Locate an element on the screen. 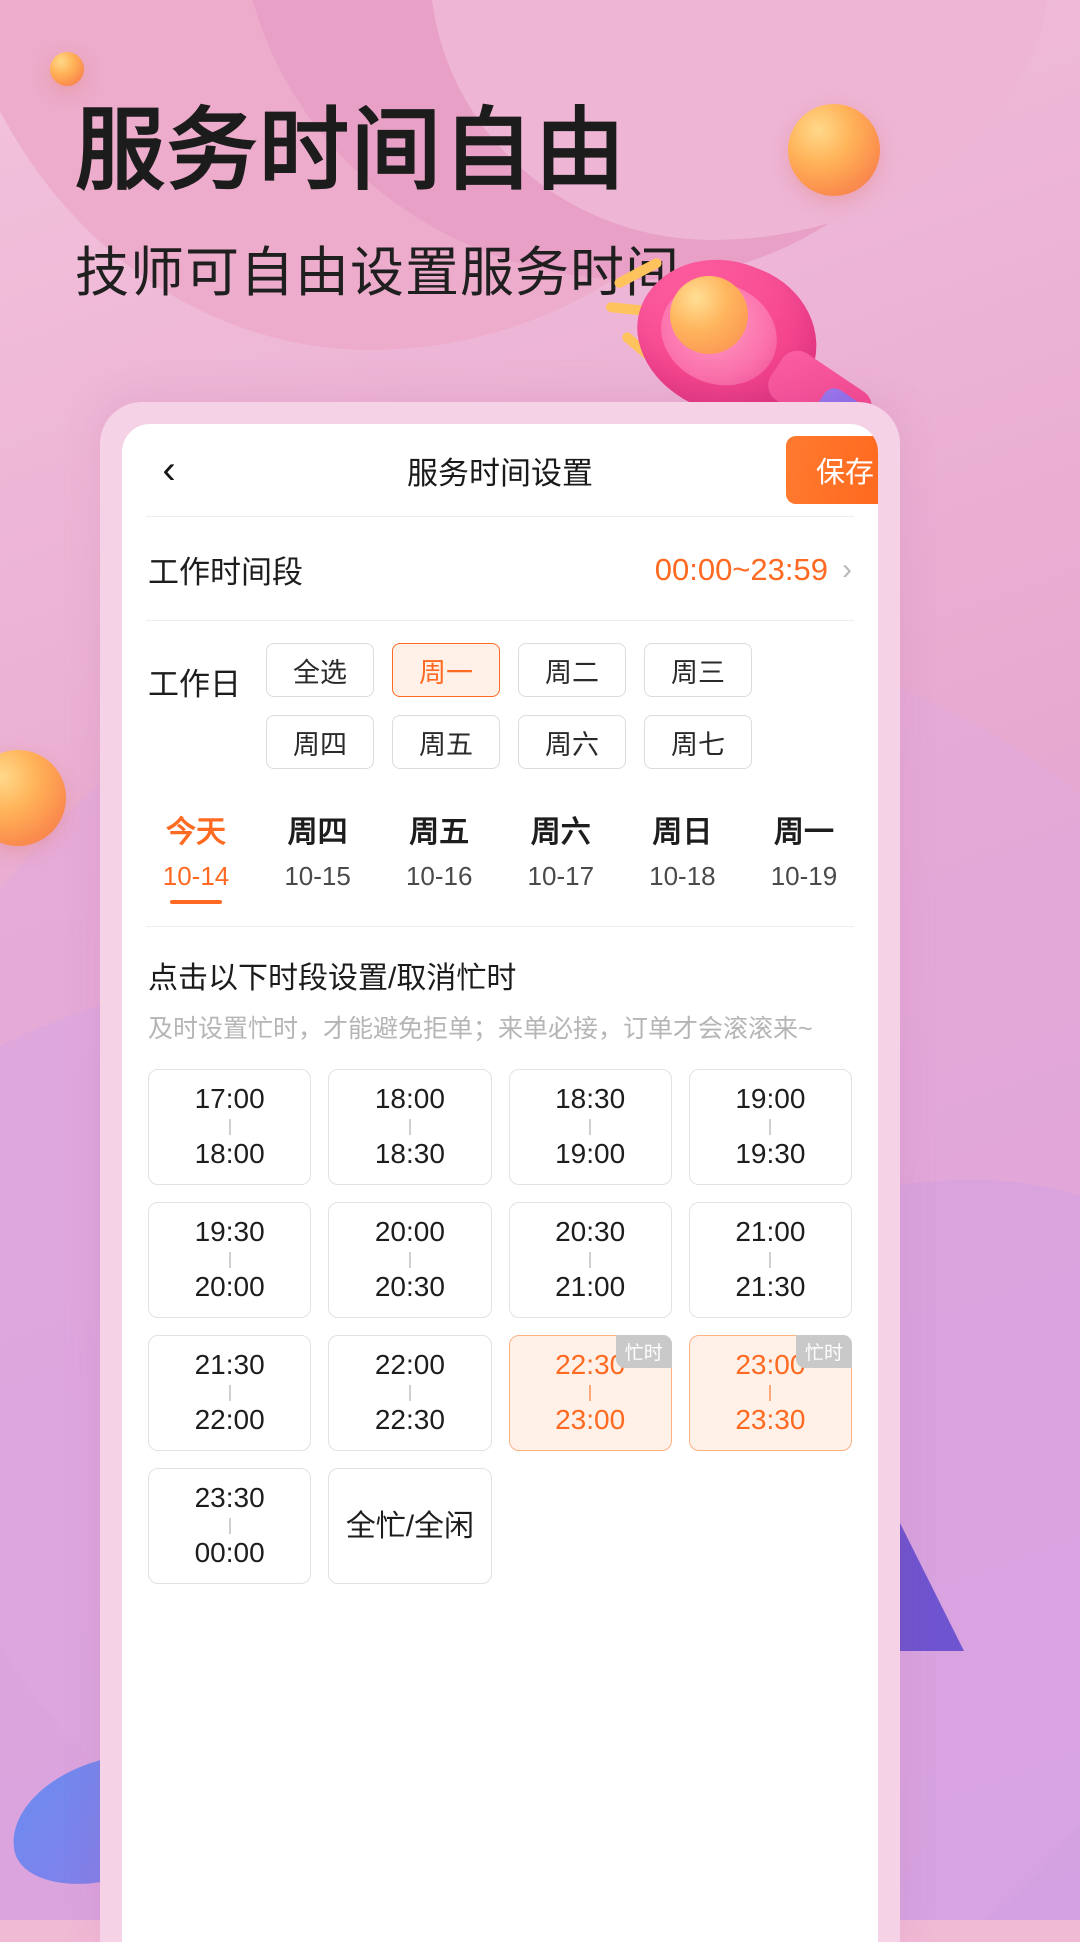 The image size is (1080, 1942). slot-end-time: 21:00 is located at coordinates (590, 1286).